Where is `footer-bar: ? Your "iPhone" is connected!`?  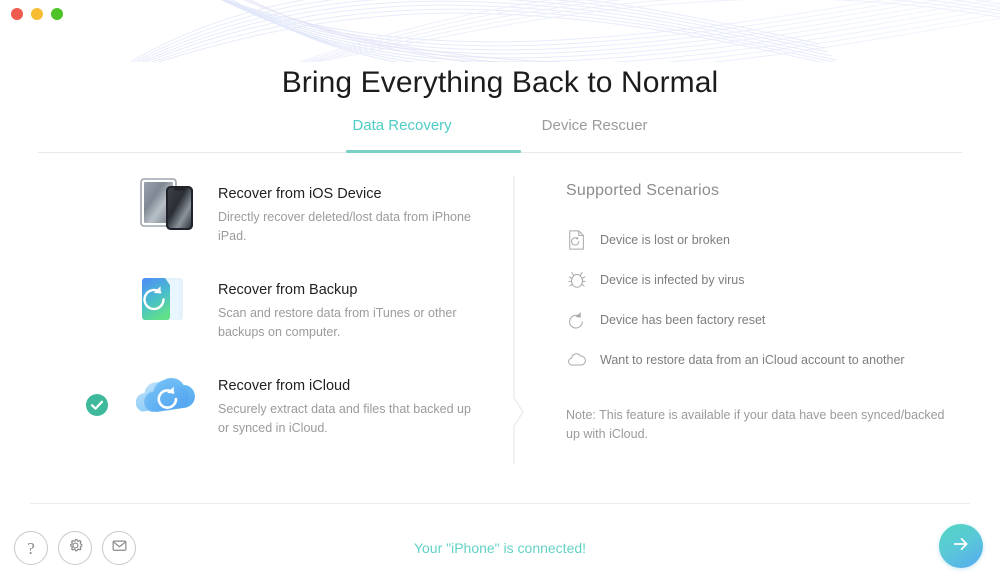 footer-bar: ? Your "iPhone" is connected! is located at coordinates (500, 542).